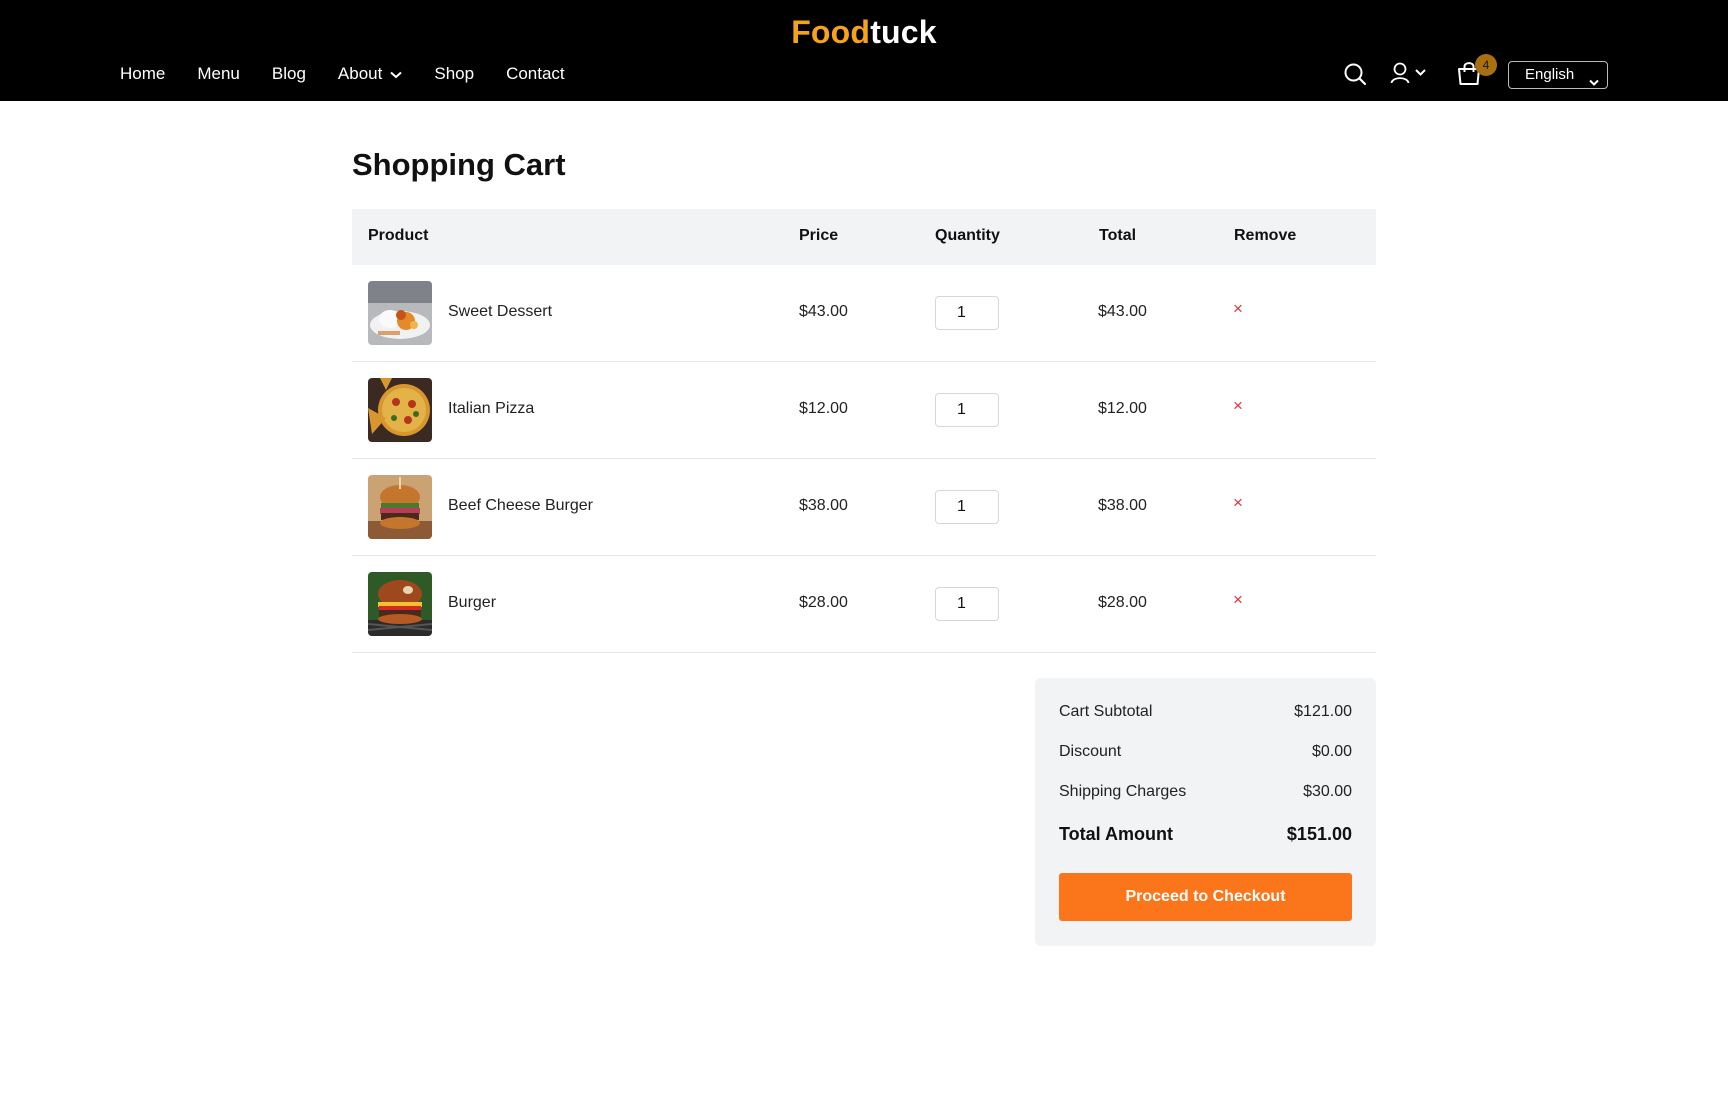  What do you see at coordinates (864, 604) in the screenshot?
I see `table-row: Burger $28.00 1 $28.00 ×` at bounding box center [864, 604].